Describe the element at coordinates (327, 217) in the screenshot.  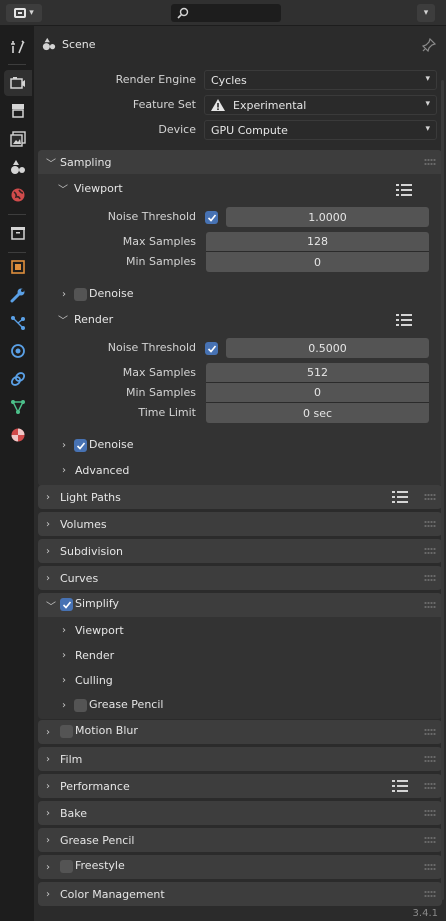
I see `viewport-noise-threshold-field: 1.0000` at that location.